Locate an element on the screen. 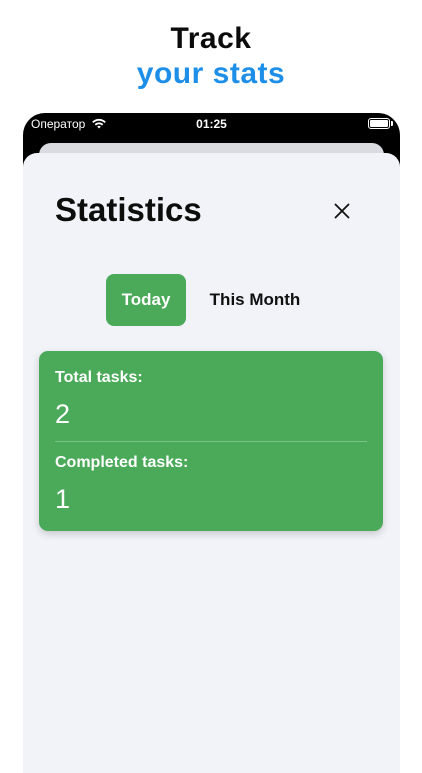  tab-today: Today is located at coordinates (146, 300).